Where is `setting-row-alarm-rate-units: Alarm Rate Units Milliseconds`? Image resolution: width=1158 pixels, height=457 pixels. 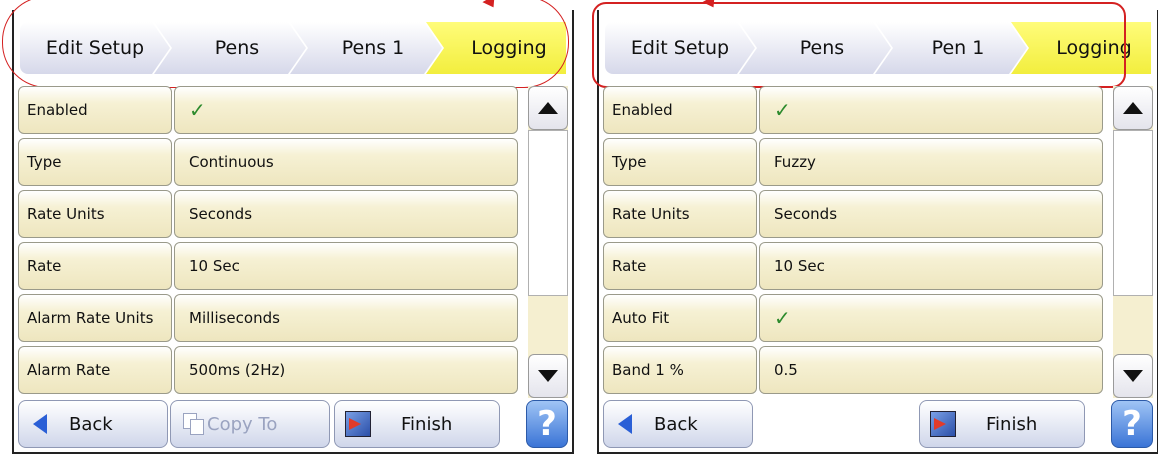
setting-row-alarm-rate-units: Alarm Rate Units Milliseconds is located at coordinates (268, 318).